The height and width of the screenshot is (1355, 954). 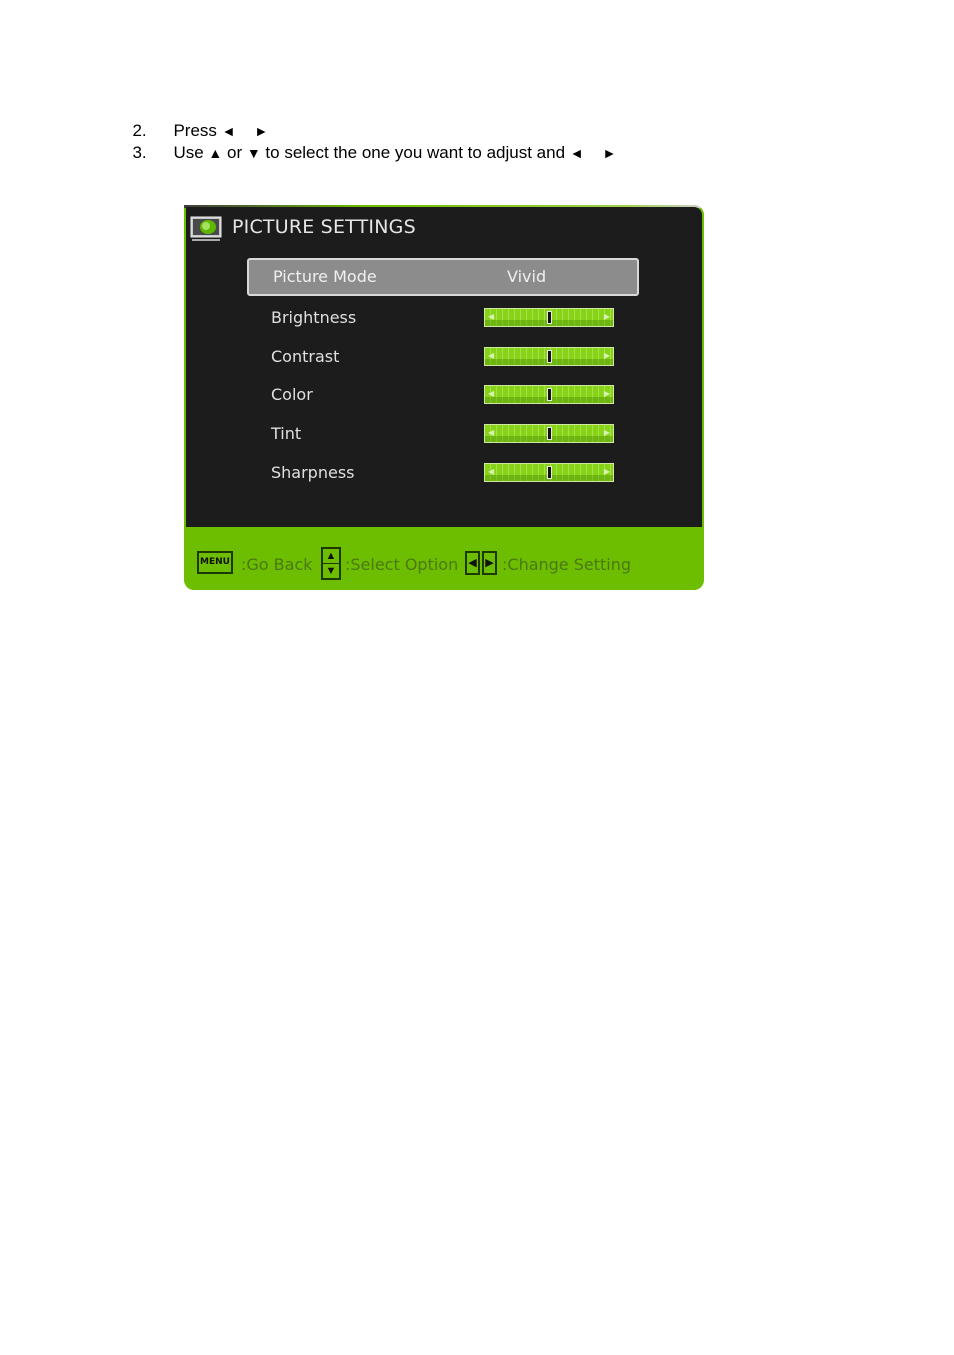 I want to click on tint-slider: ◀ ▶, so click(x=549, y=433).